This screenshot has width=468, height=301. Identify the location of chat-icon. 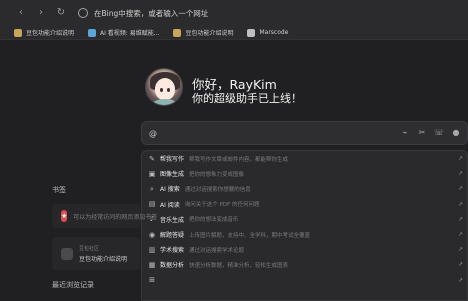
(67, 253).